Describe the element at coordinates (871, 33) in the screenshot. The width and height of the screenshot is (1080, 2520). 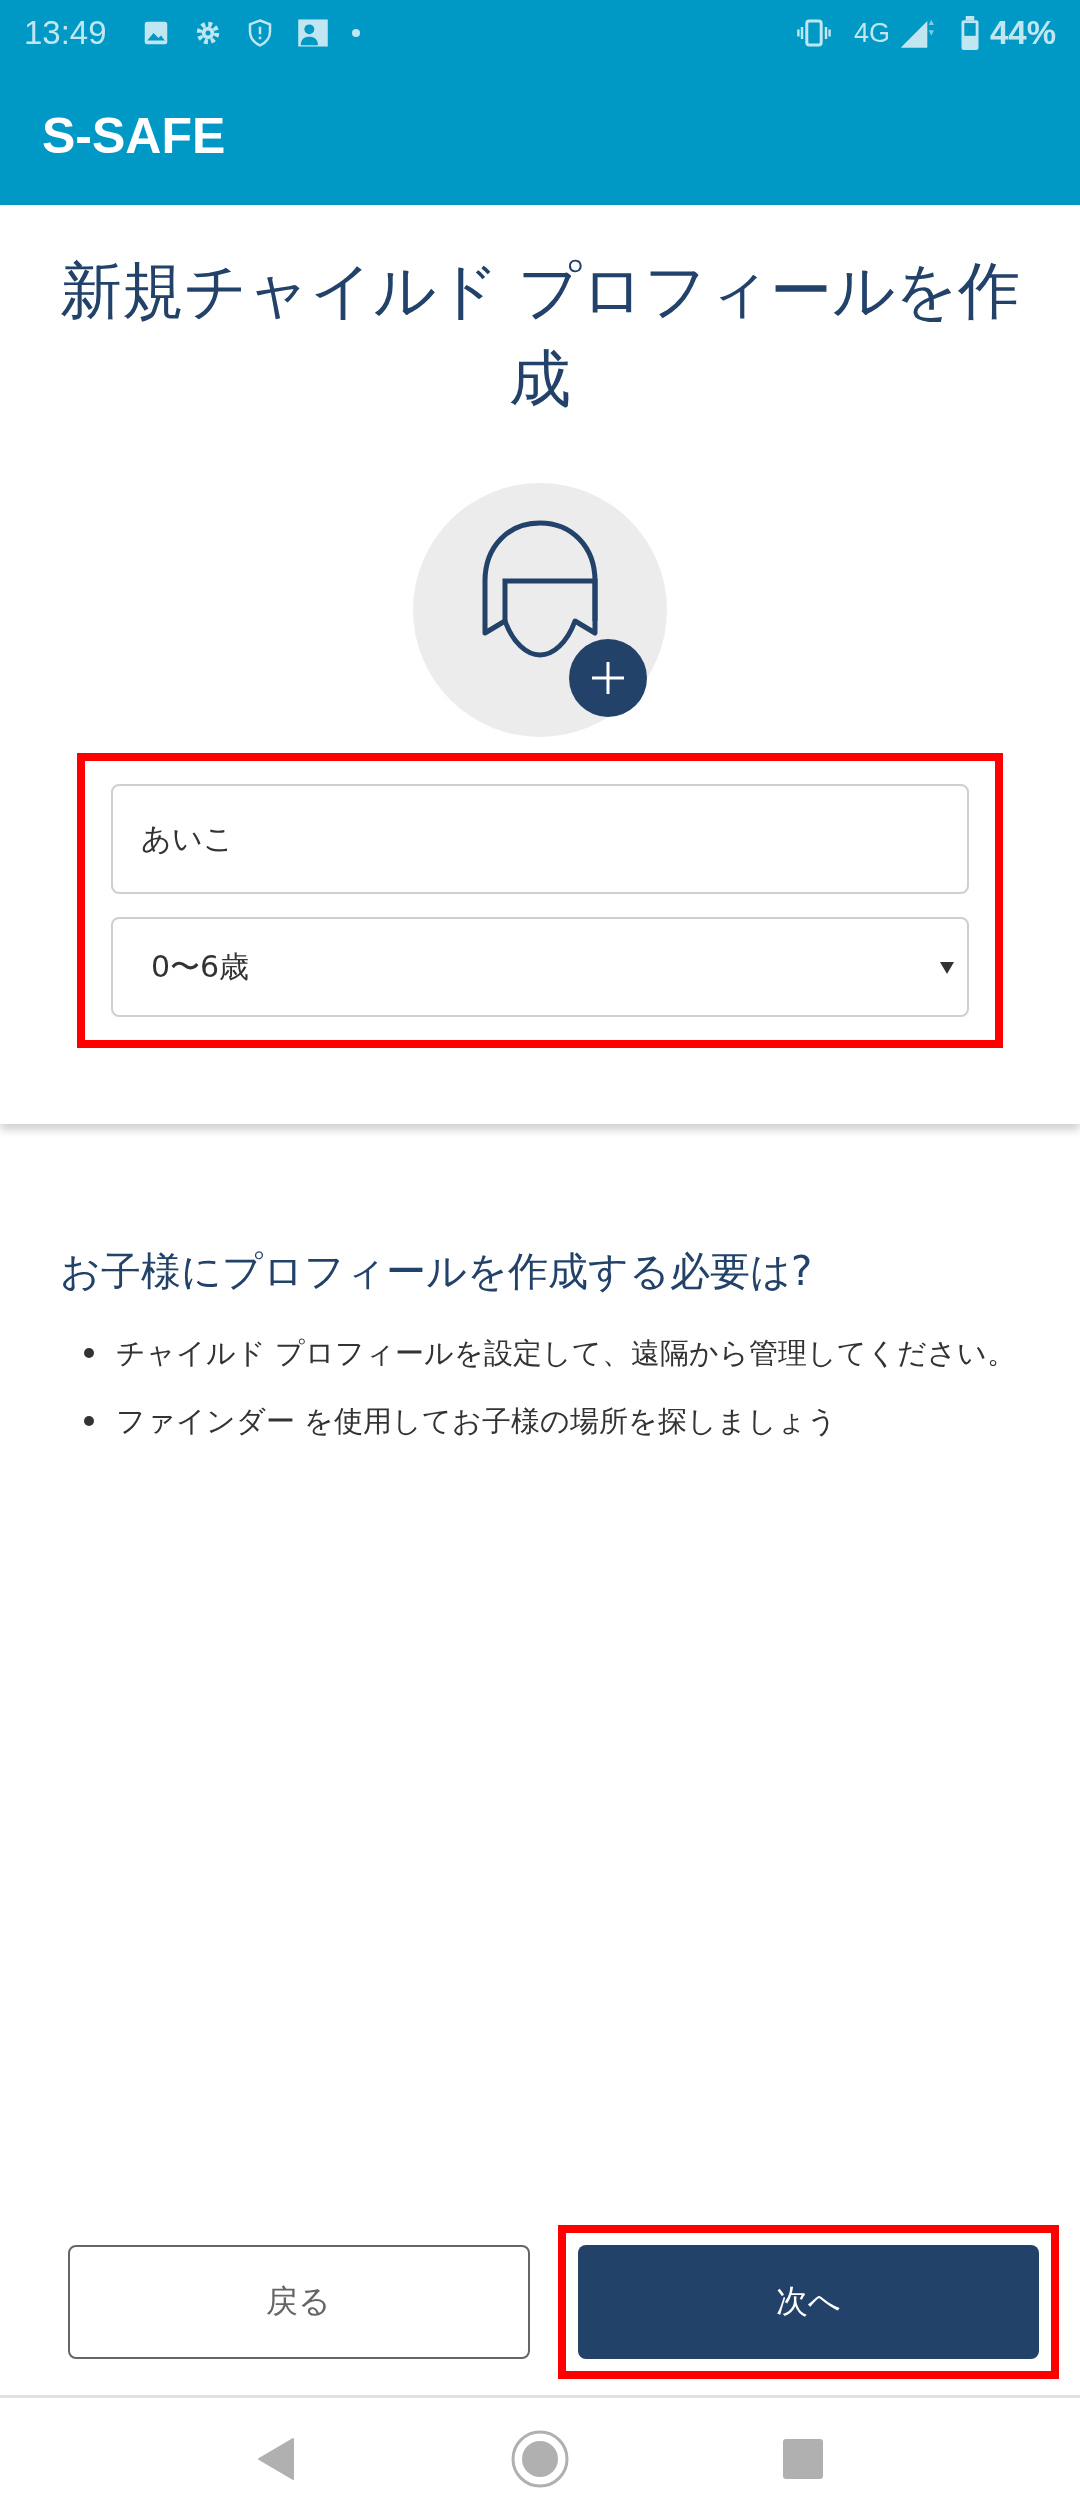
I see `network-type: 4G` at that location.